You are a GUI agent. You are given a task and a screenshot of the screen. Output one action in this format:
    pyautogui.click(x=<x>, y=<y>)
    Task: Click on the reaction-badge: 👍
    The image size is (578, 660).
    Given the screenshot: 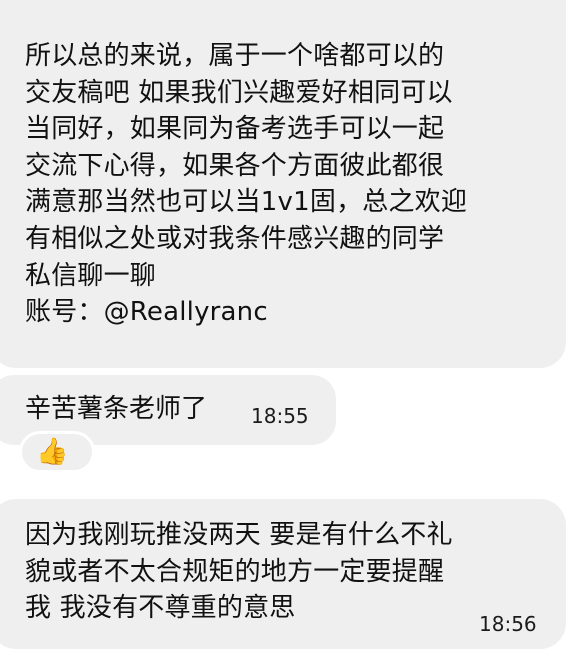 What is the action you would take?
    pyautogui.click(x=57, y=452)
    